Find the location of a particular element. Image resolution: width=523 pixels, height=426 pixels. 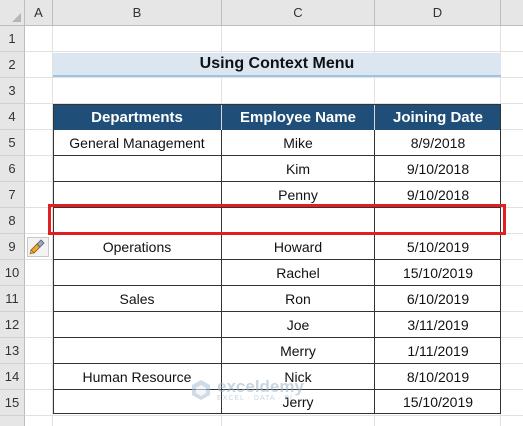

cell-employee: Merry is located at coordinates (298, 351).